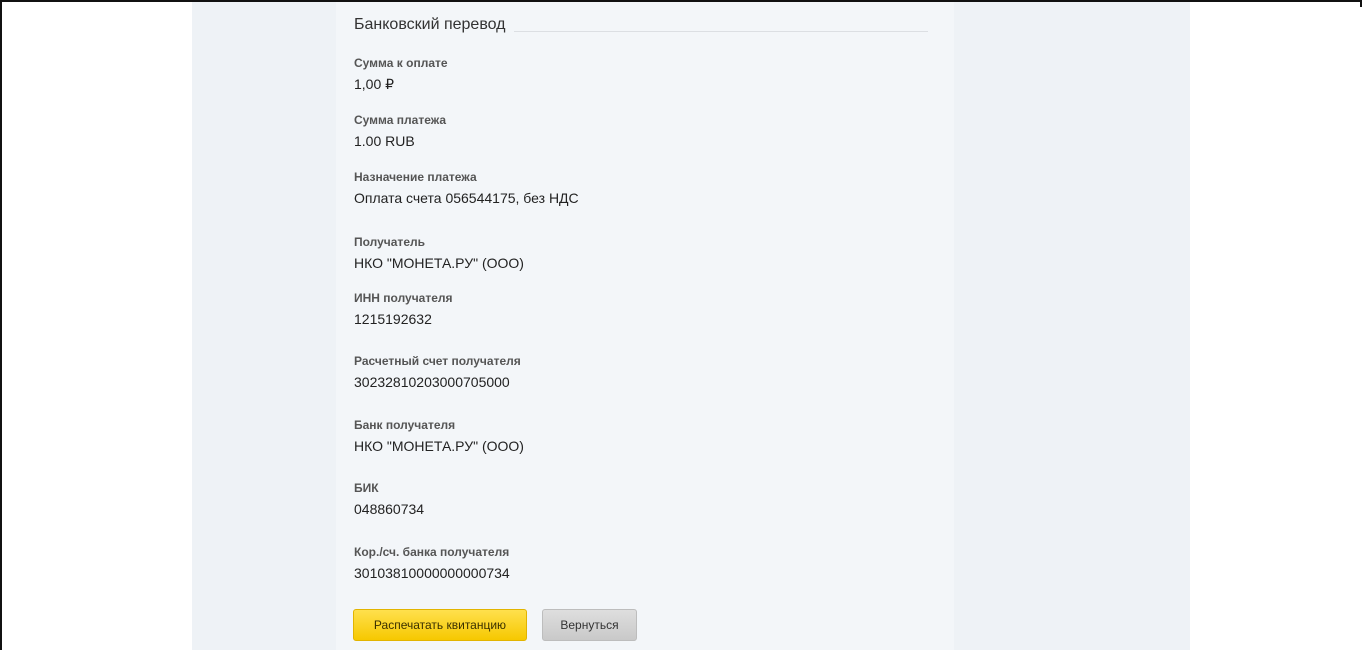 The image size is (1362, 650). I want to click on field-value: 048860734, so click(389, 509).